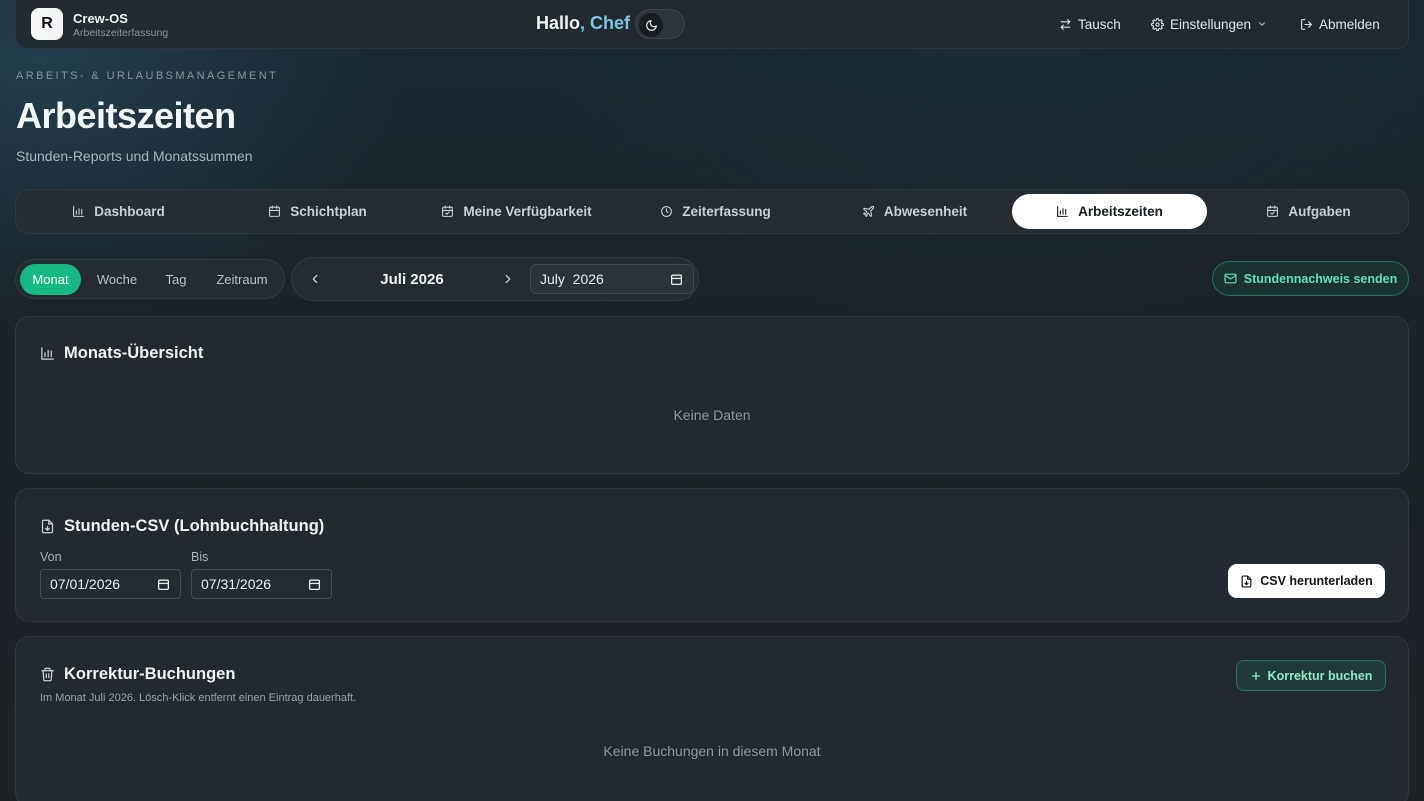  I want to click on chevron-left-icon, so click(315, 279).